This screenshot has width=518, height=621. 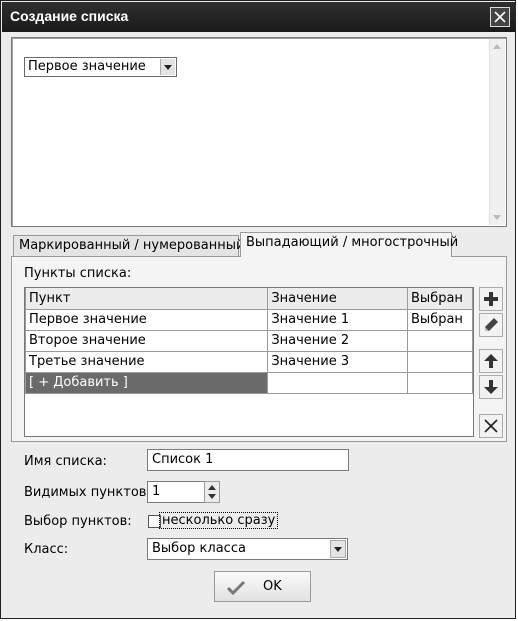 What do you see at coordinates (218, 520) in the screenshot?
I see `multi-select-label: несколько сразу` at bounding box center [218, 520].